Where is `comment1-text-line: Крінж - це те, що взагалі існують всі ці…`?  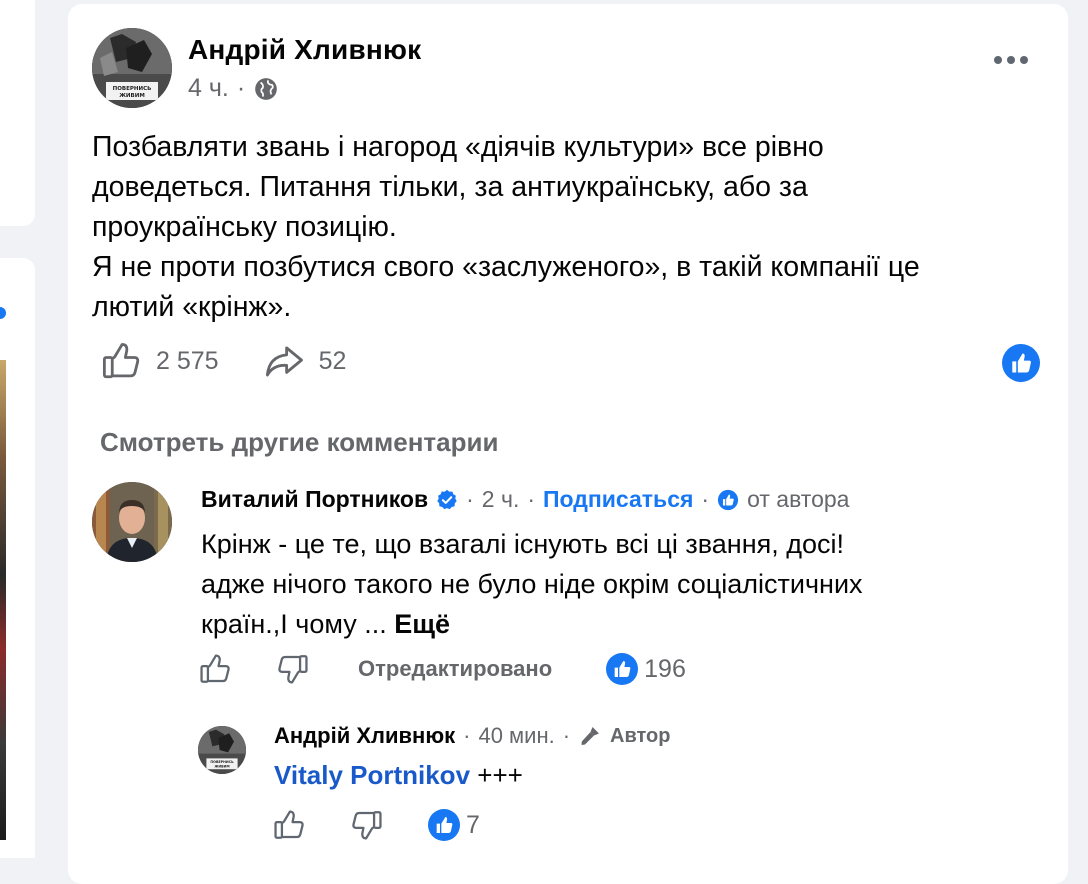
comment1-text-line: Крінж - це те, що взагалі існують всі ці… is located at coordinates (523, 544).